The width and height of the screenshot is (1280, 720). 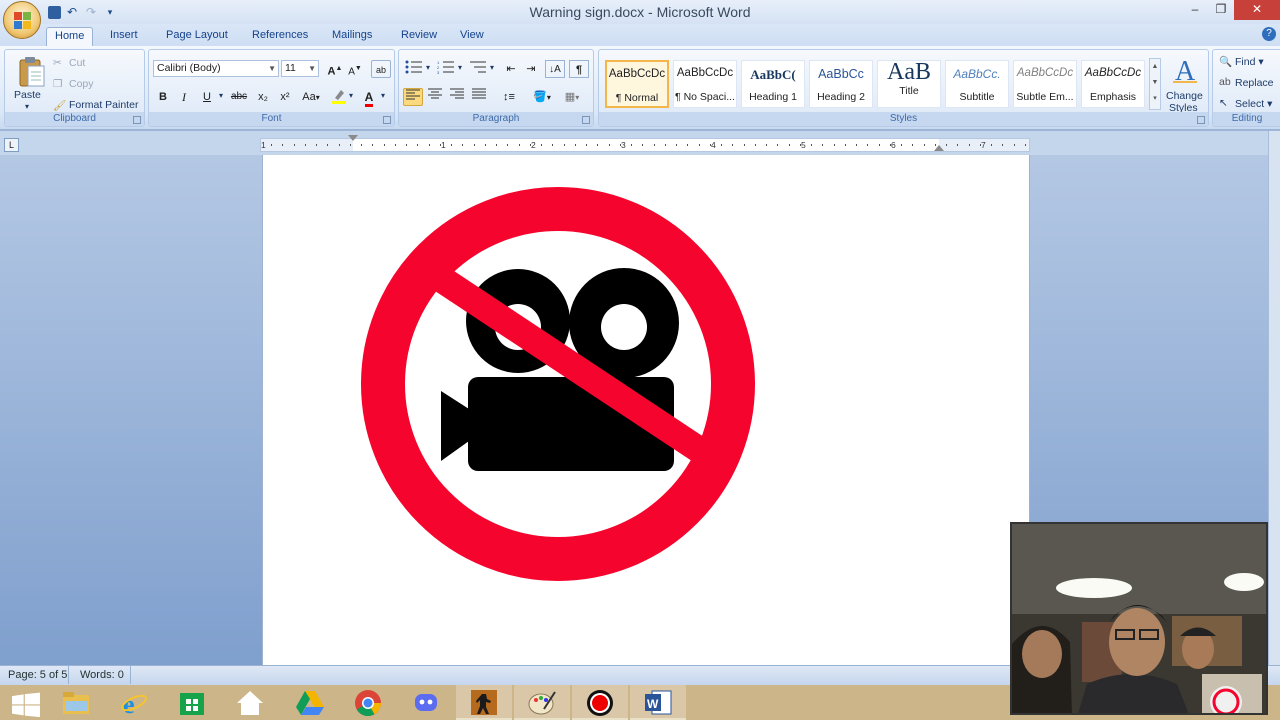 I want to click on cut-icon: ✂, so click(x=57, y=63).